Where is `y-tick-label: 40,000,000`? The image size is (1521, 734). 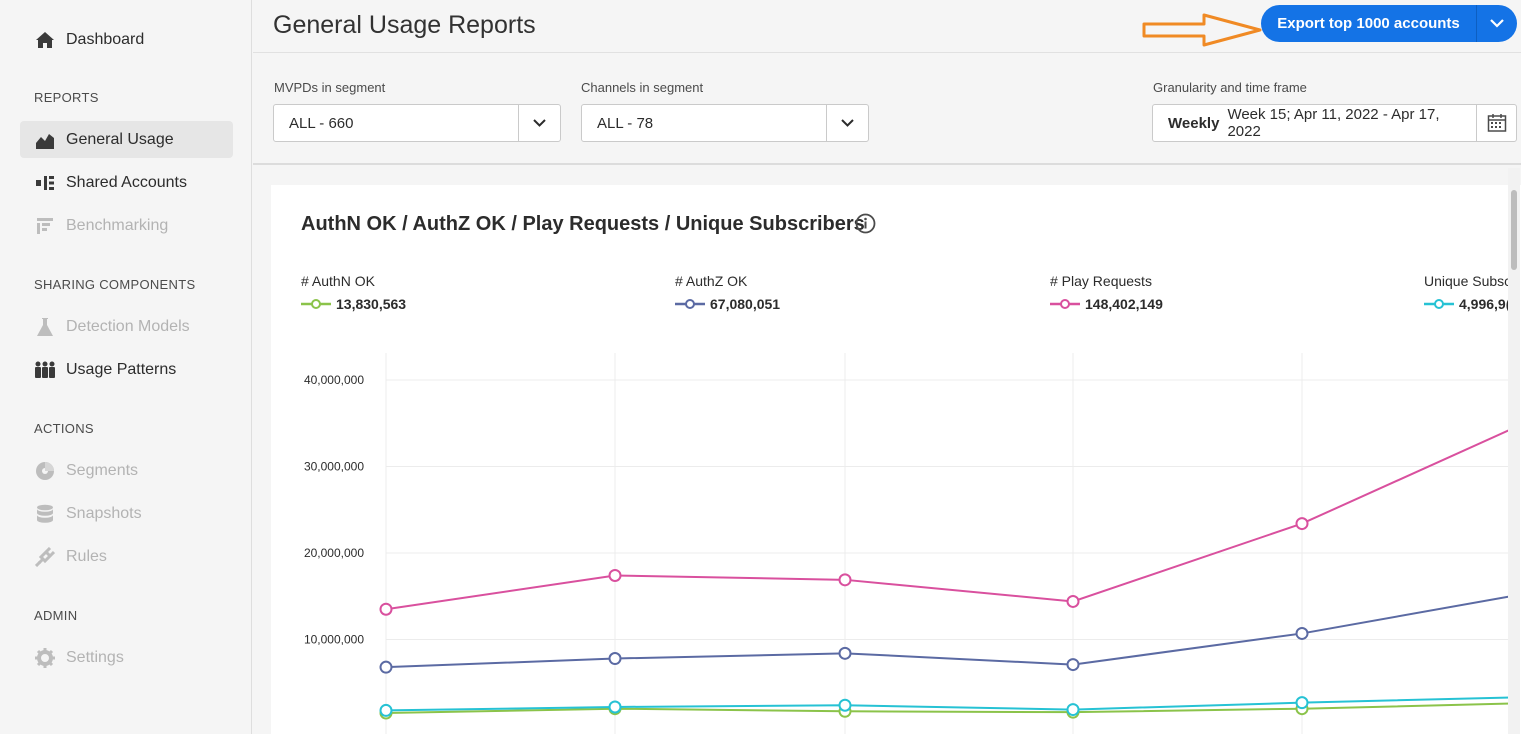
y-tick-label: 40,000,000 is located at coordinates (334, 380).